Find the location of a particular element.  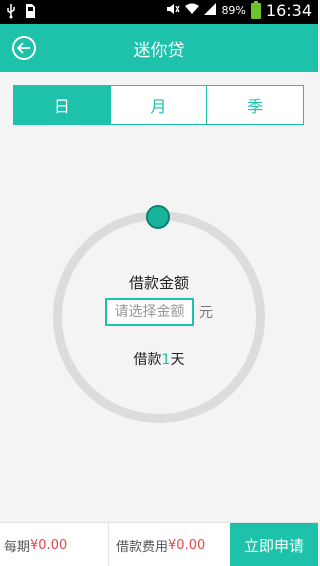

loan-days: 借款1天 is located at coordinates (159, 359).